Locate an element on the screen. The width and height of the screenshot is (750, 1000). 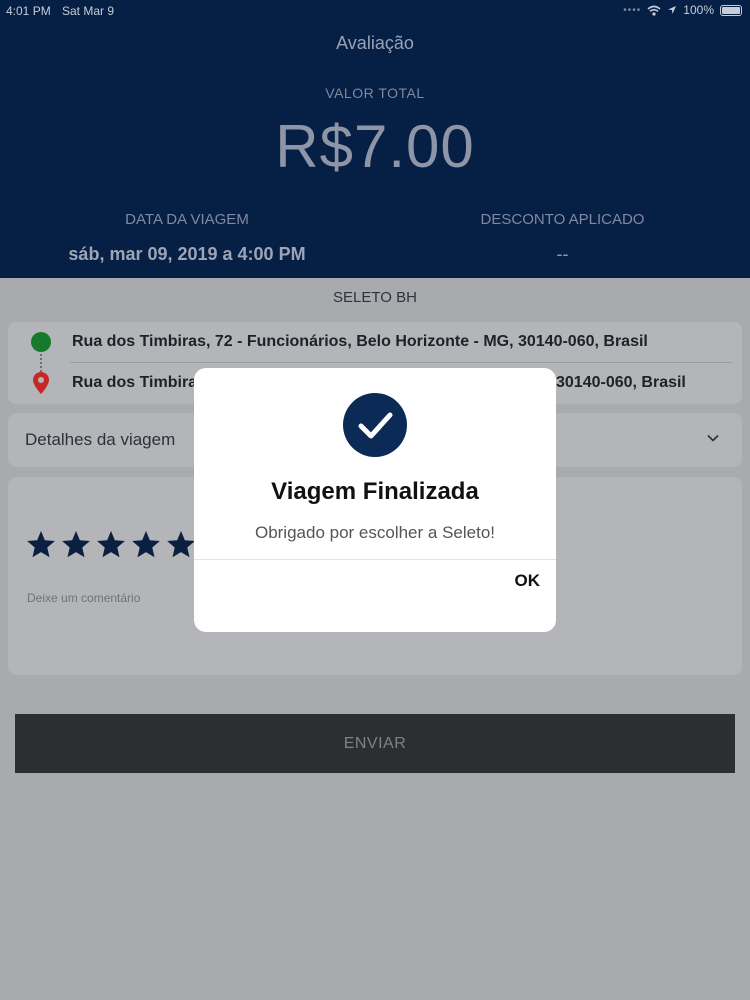
destination-pin-icon is located at coordinates (41, 383).